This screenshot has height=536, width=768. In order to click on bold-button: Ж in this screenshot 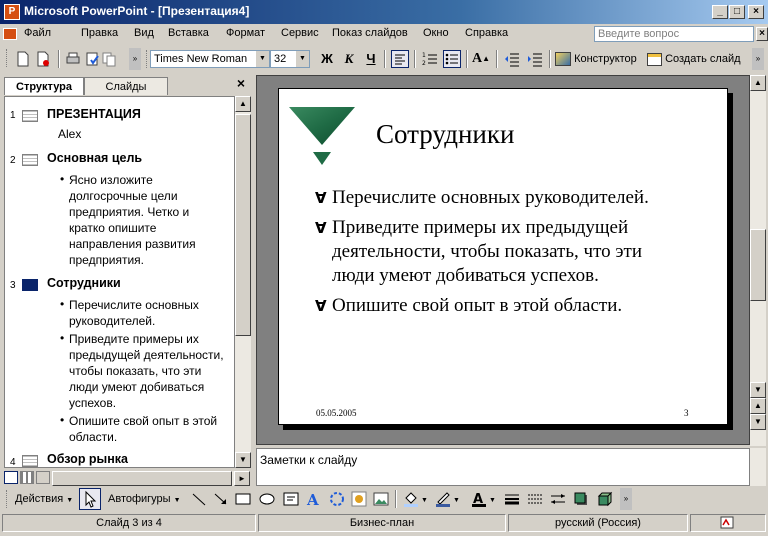, I will do `click(327, 59)`.